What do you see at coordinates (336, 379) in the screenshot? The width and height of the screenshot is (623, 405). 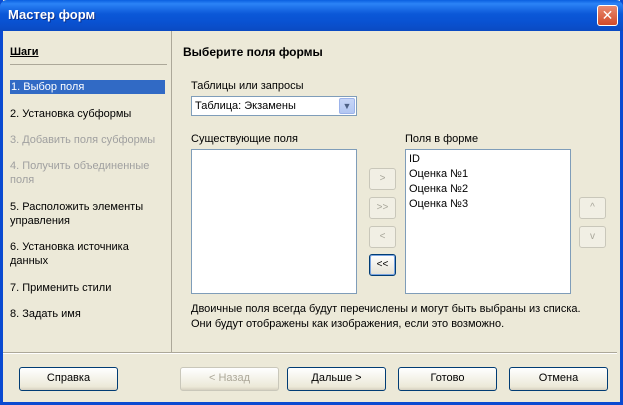 I see `next-button: Дальше >` at bounding box center [336, 379].